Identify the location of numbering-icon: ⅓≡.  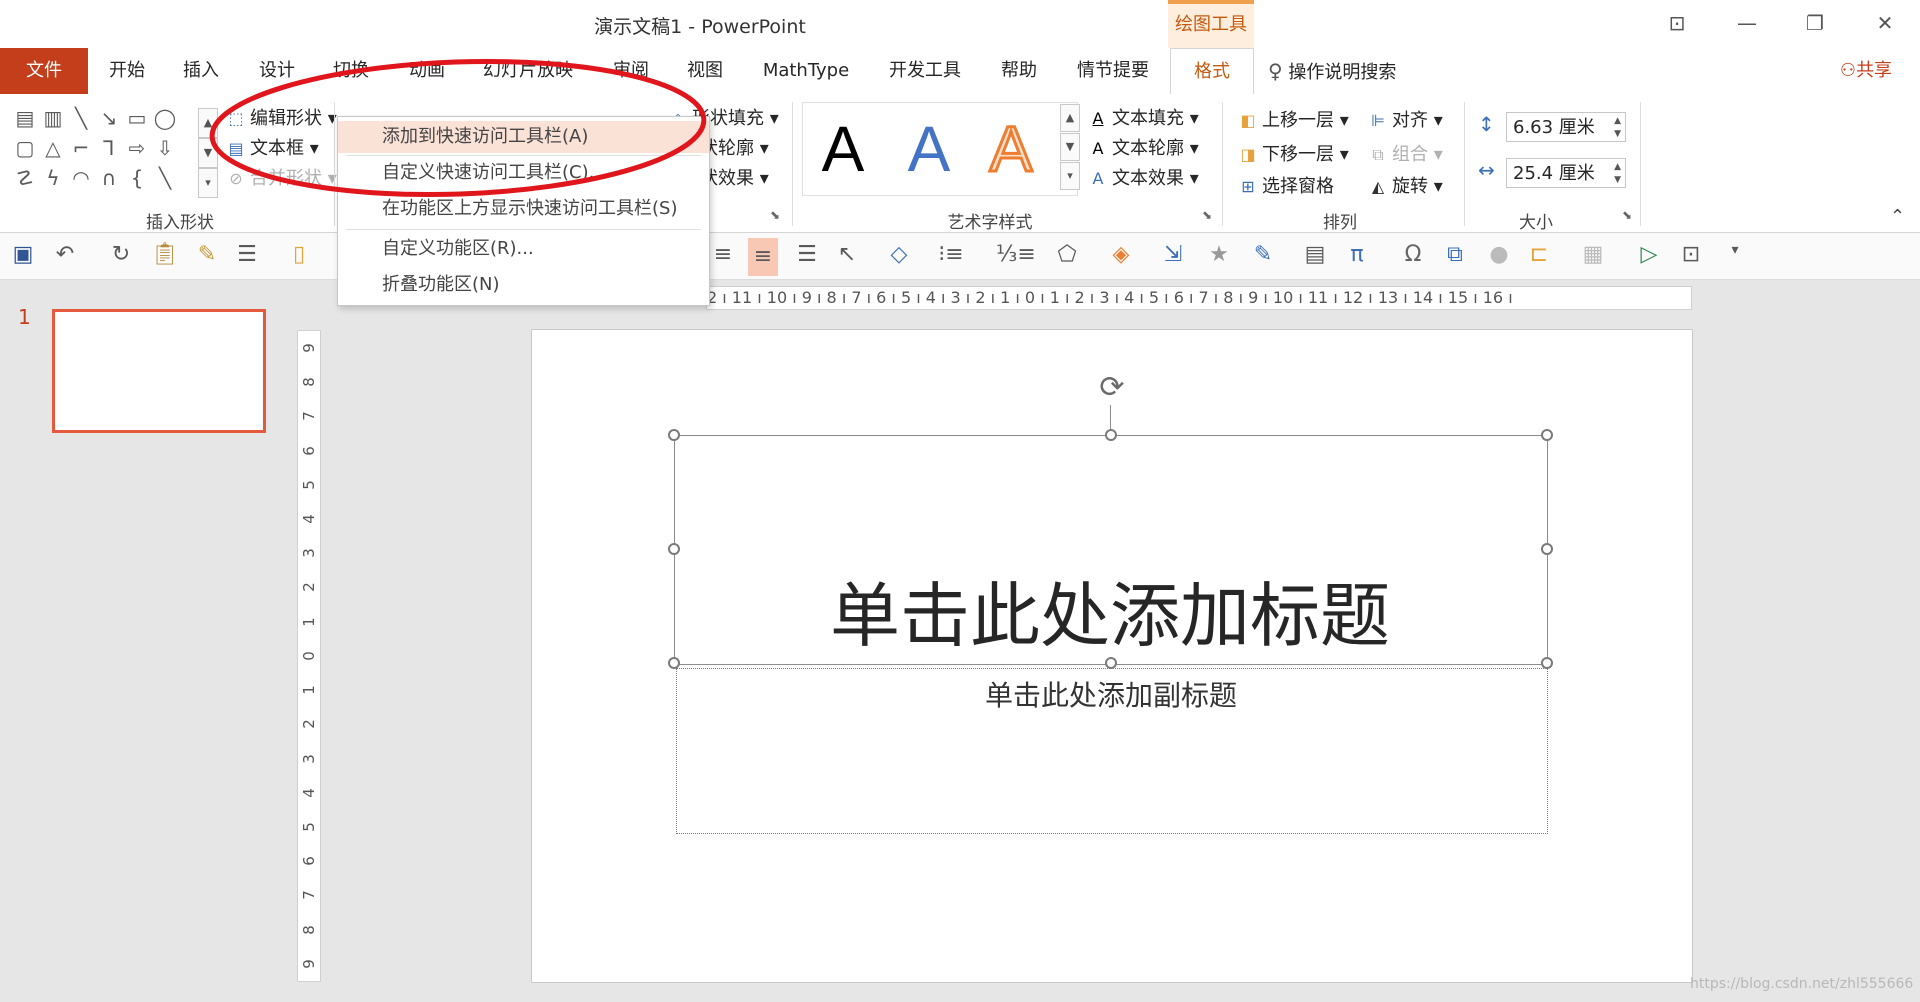
(1016, 254).